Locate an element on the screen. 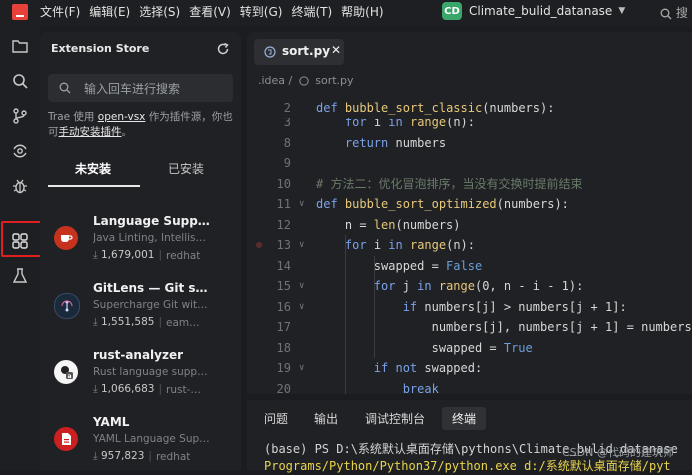 The image size is (692, 475). editor-tab-sort-py: sort.py ✕ is located at coordinates (299, 52).